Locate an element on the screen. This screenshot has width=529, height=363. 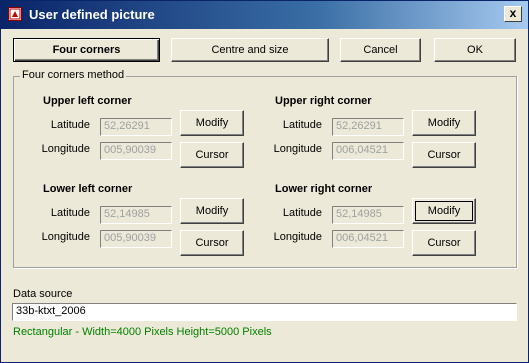
lower-right-modify-button: Modify is located at coordinates (444, 211).